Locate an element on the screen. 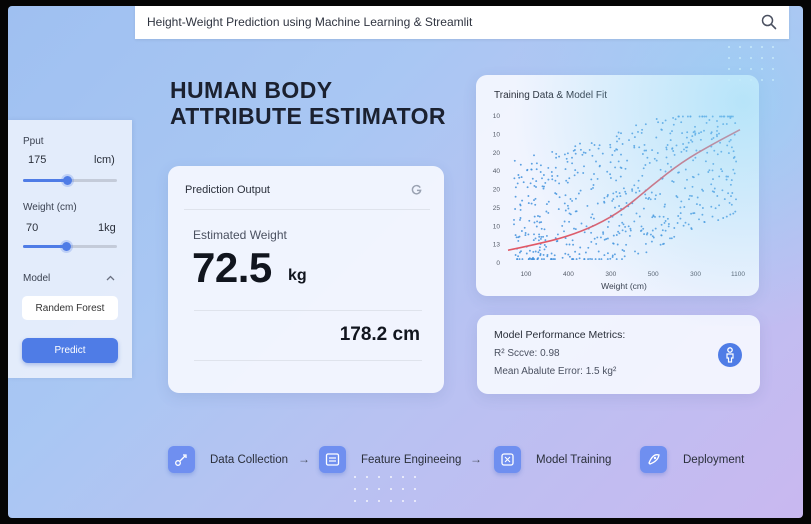 The image size is (811, 524). x-tick-label: 400 is located at coordinates (568, 274).